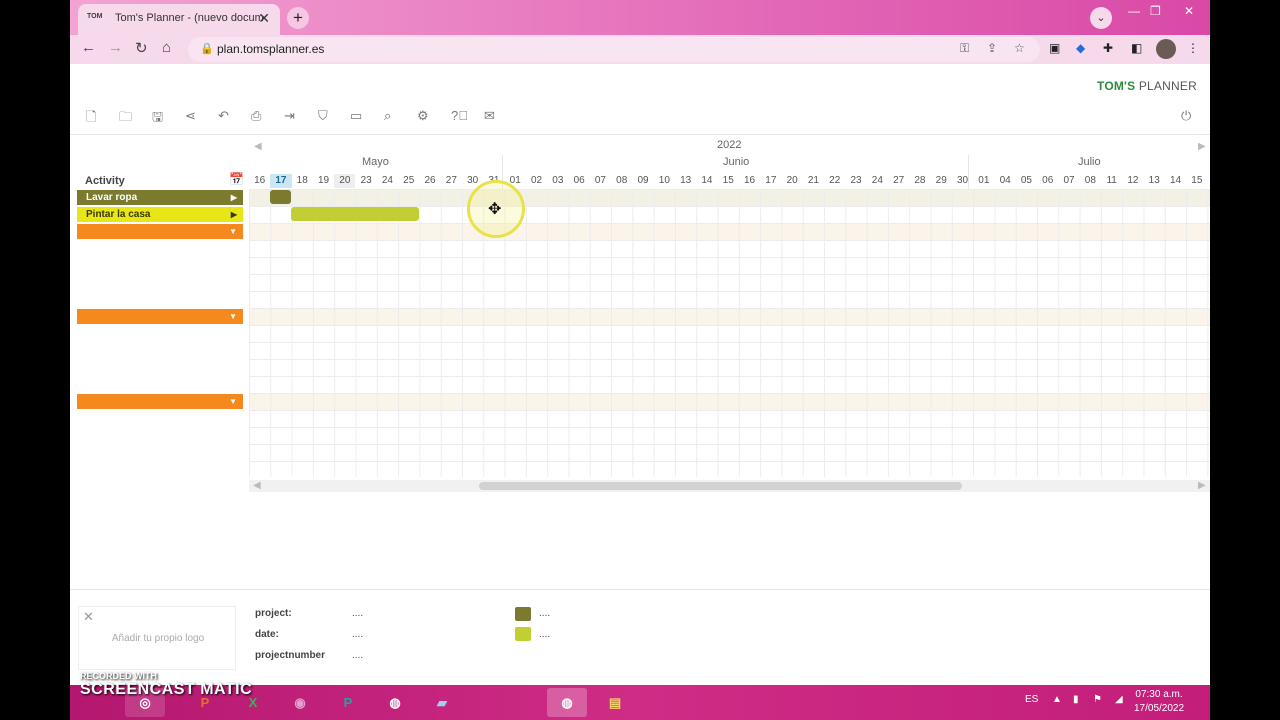  I want to click on day-header-cell: 28, so click(919, 181).